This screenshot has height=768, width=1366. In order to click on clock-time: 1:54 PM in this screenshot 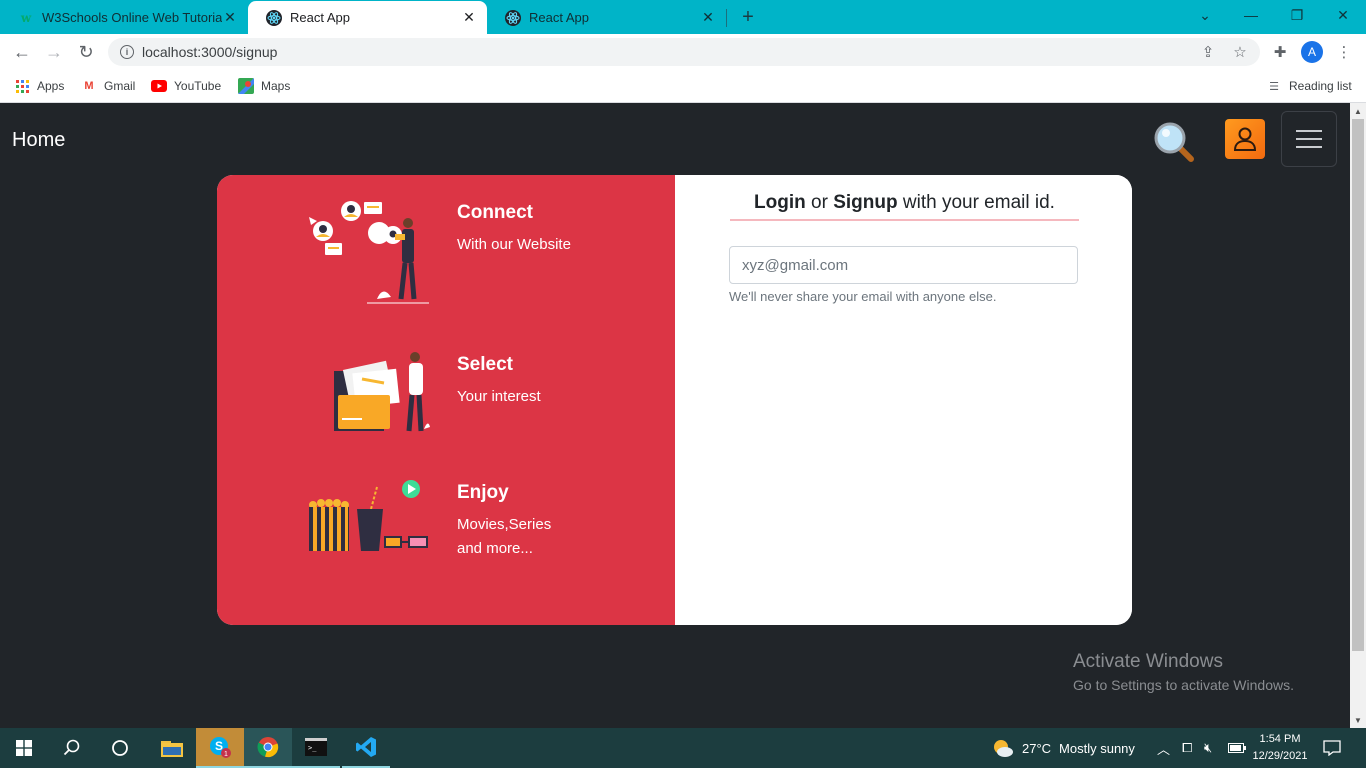, I will do `click(1280, 739)`.